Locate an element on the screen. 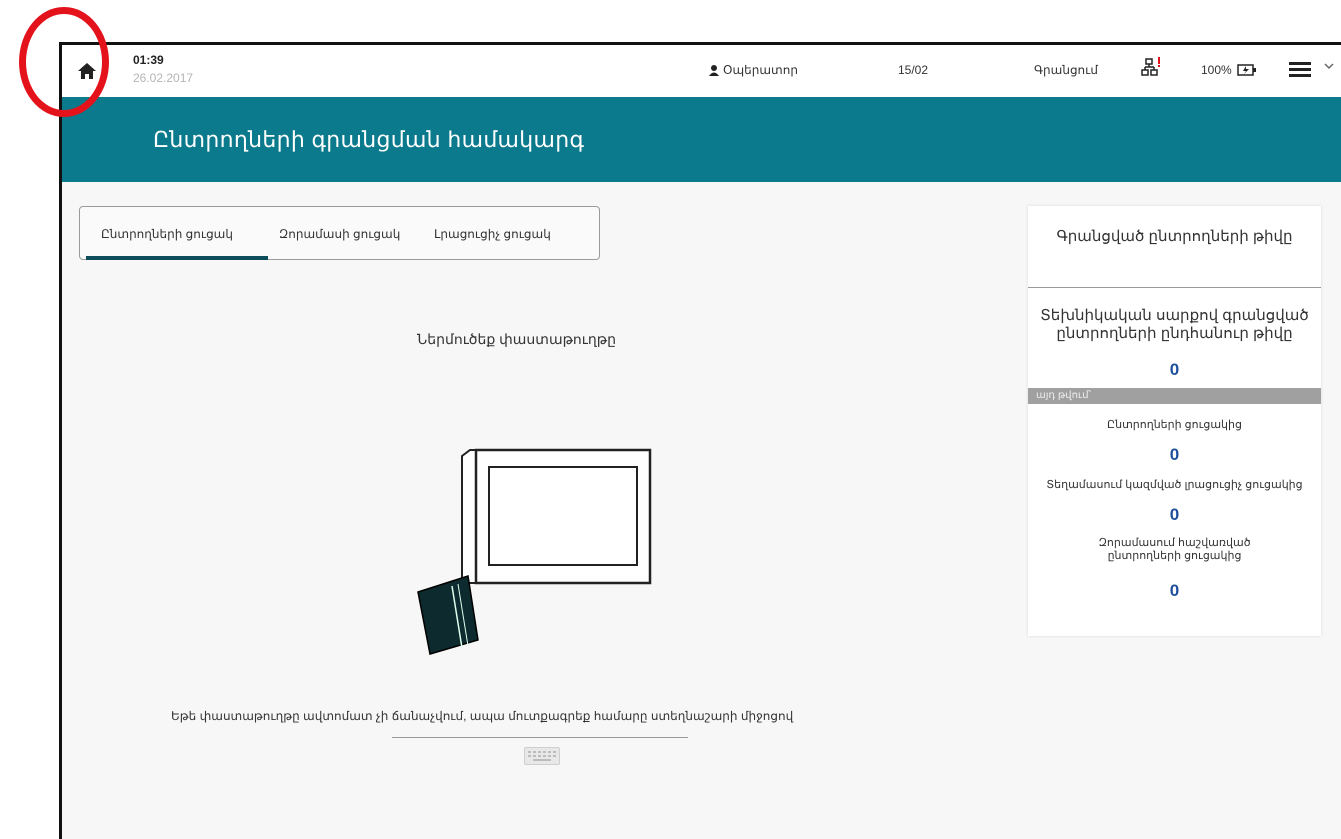 Image resolution: width=1341 pixels, height=839 pixels. voters-list-count: 0 is located at coordinates (1174, 454).